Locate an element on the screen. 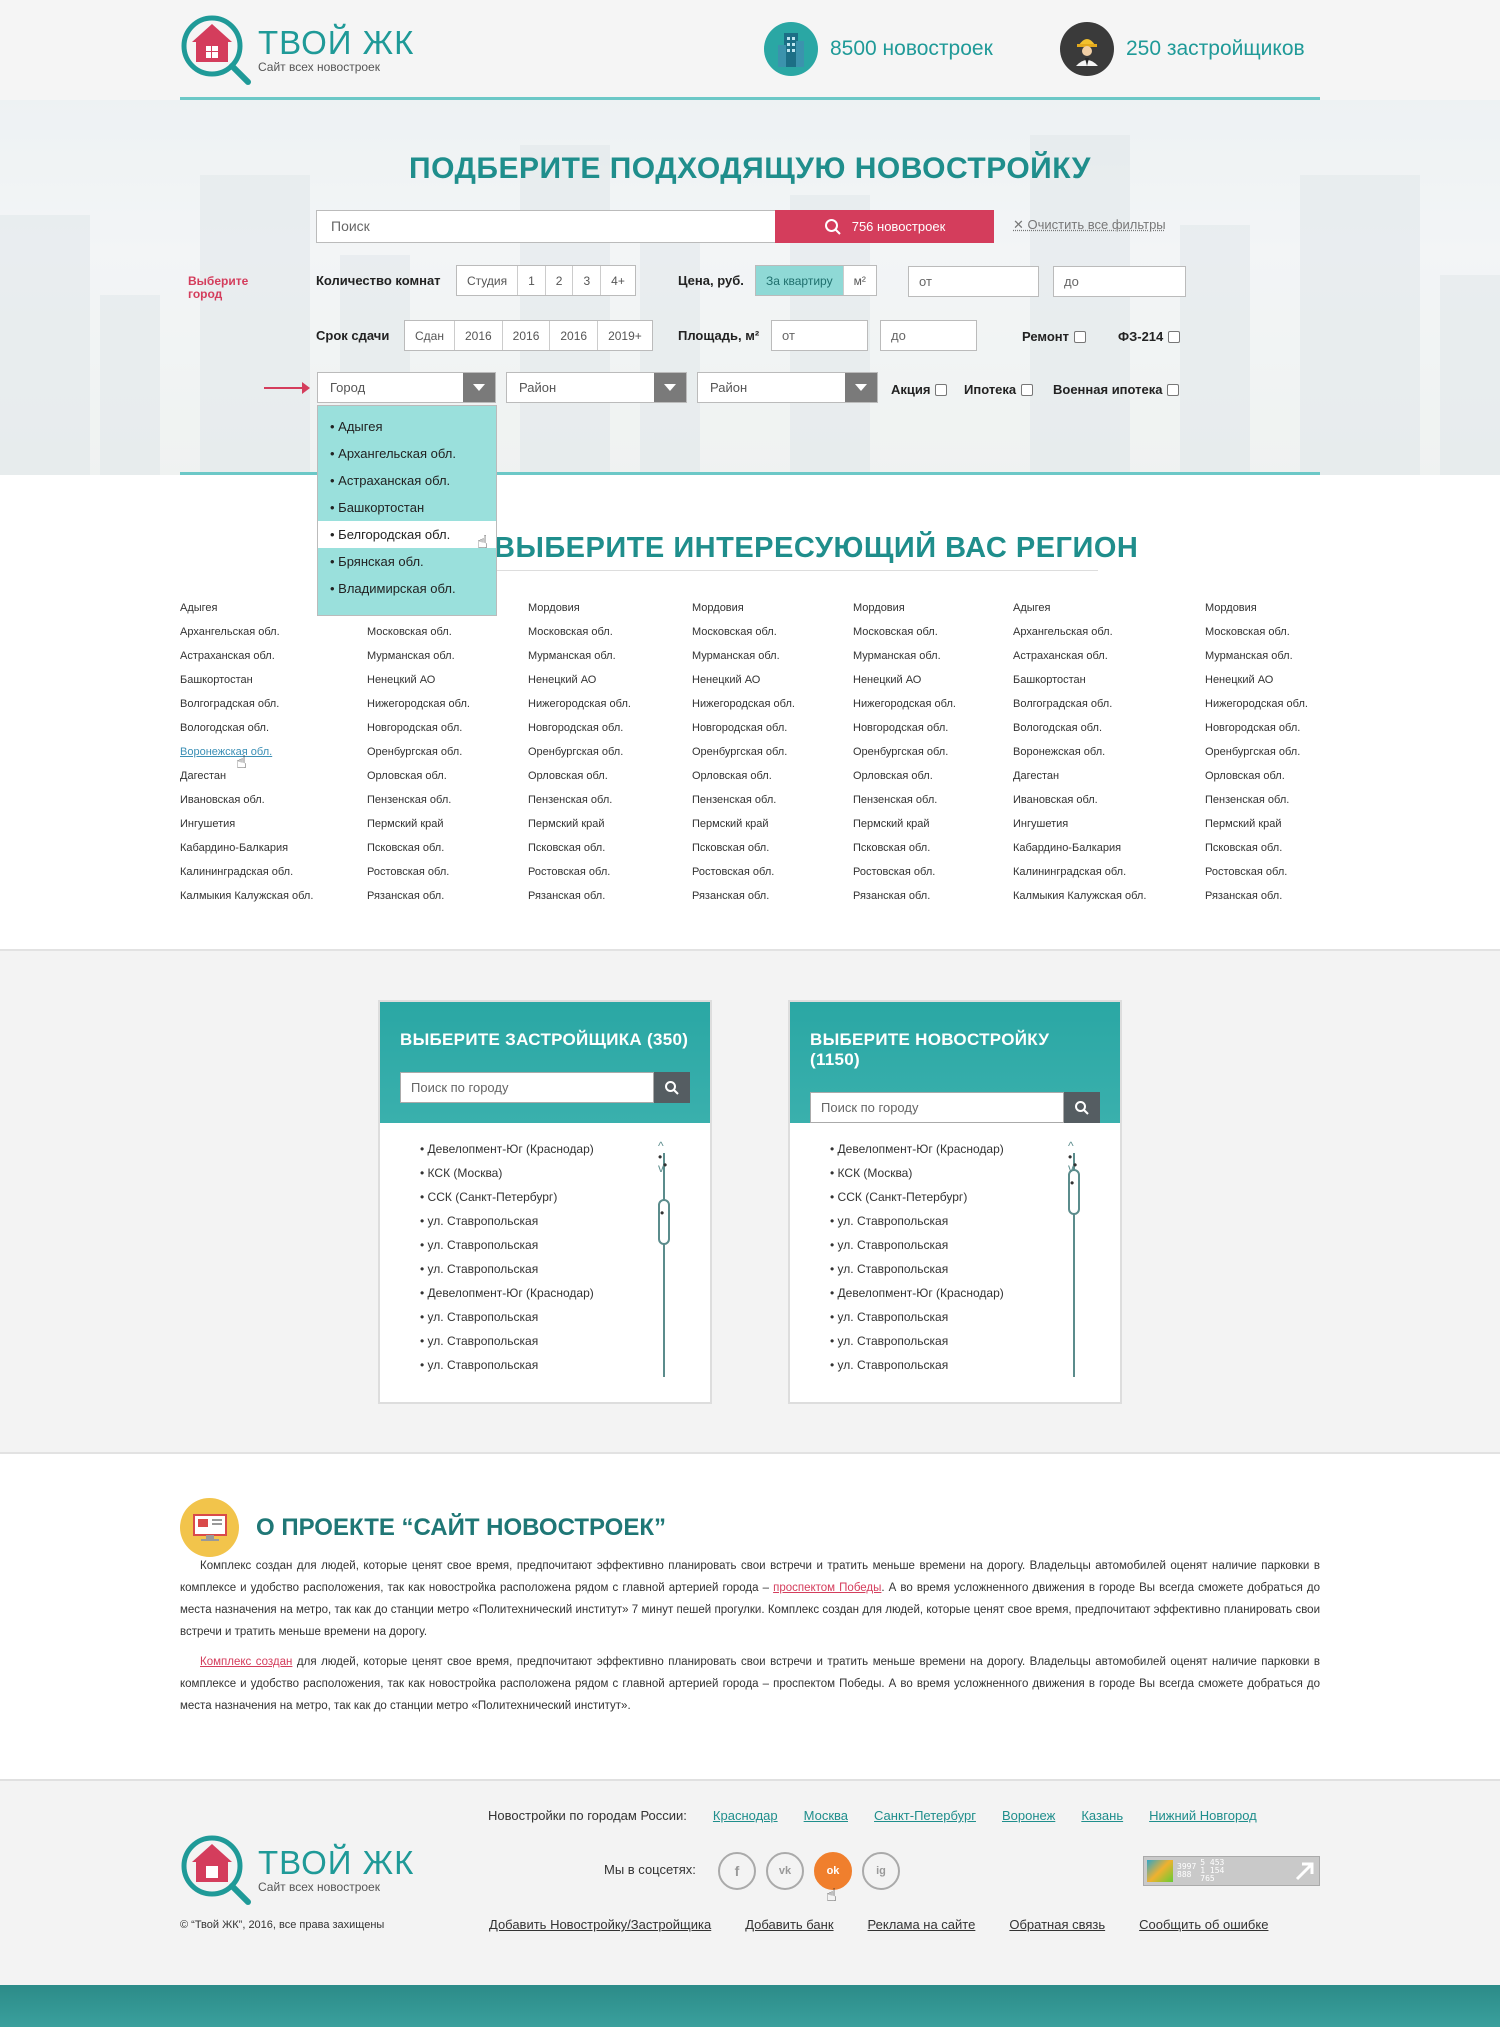 The height and width of the screenshot is (2027, 1500). scrollbar-thumb is located at coordinates (1074, 1192).